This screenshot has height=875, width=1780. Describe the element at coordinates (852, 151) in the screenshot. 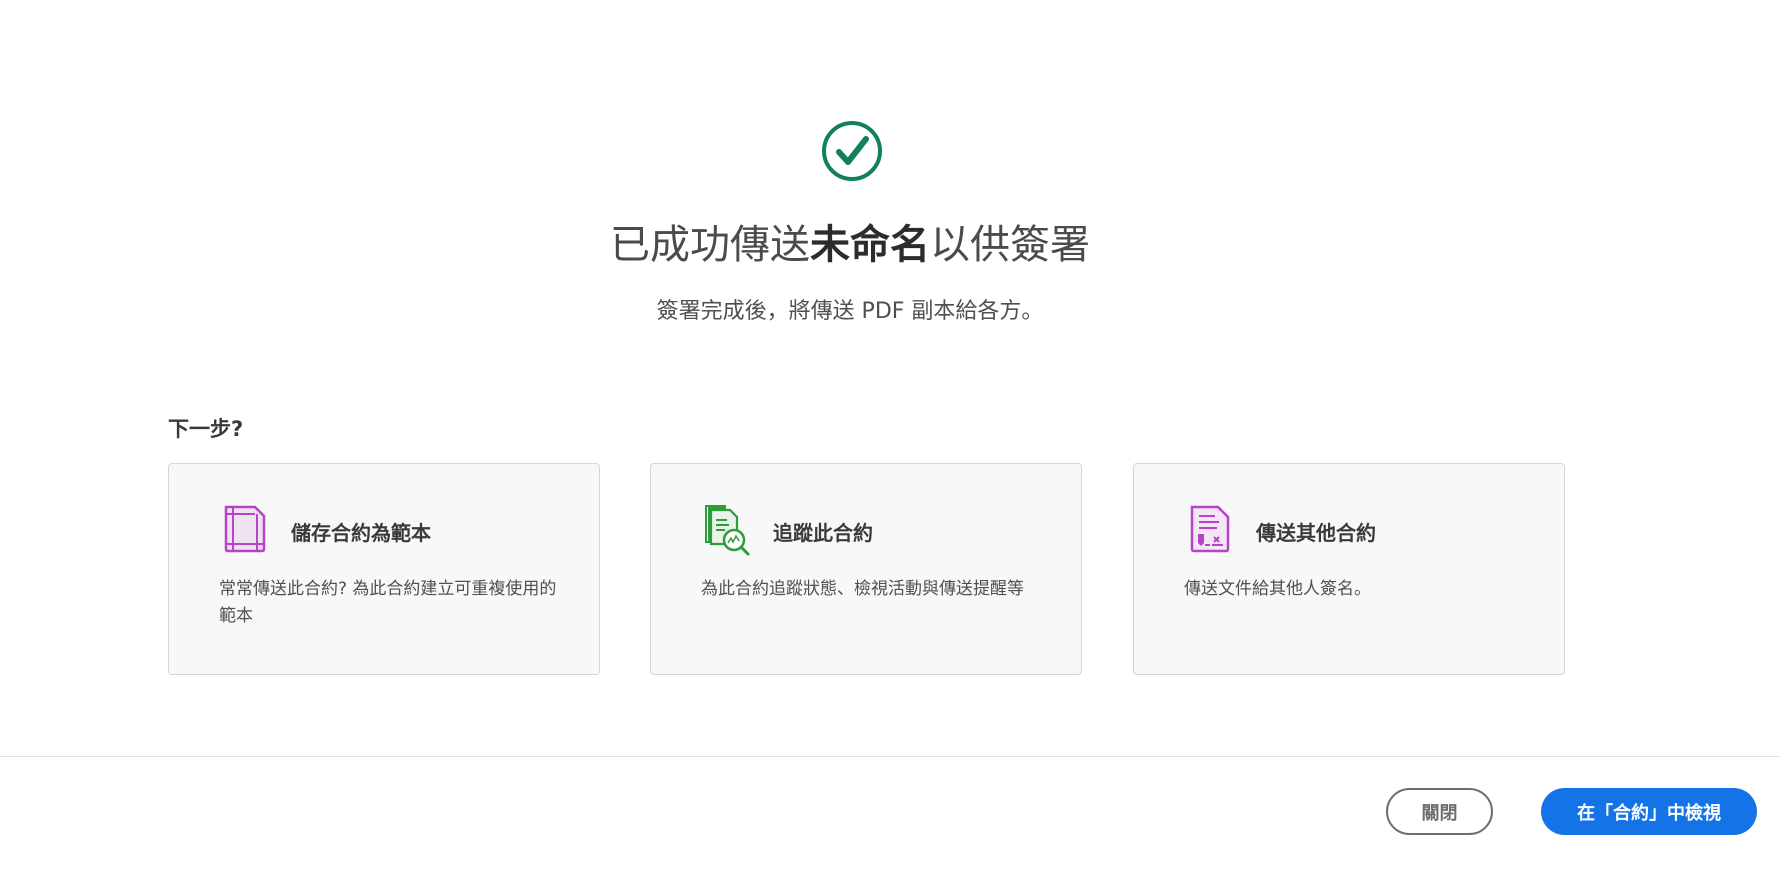

I see `check-circle-icon` at that location.